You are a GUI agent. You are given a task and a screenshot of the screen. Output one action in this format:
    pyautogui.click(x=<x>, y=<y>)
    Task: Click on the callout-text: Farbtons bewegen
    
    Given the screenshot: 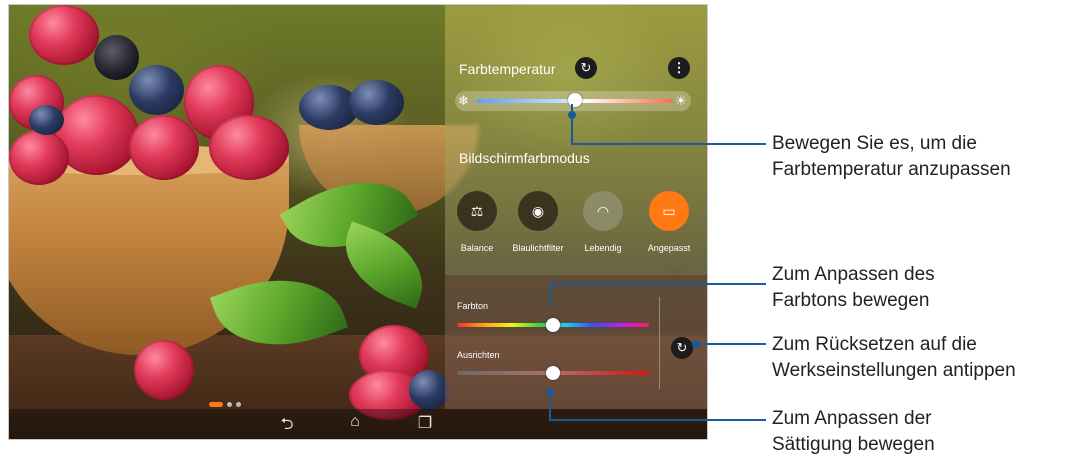 What is the action you would take?
    pyautogui.click(x=851, y=300)
    